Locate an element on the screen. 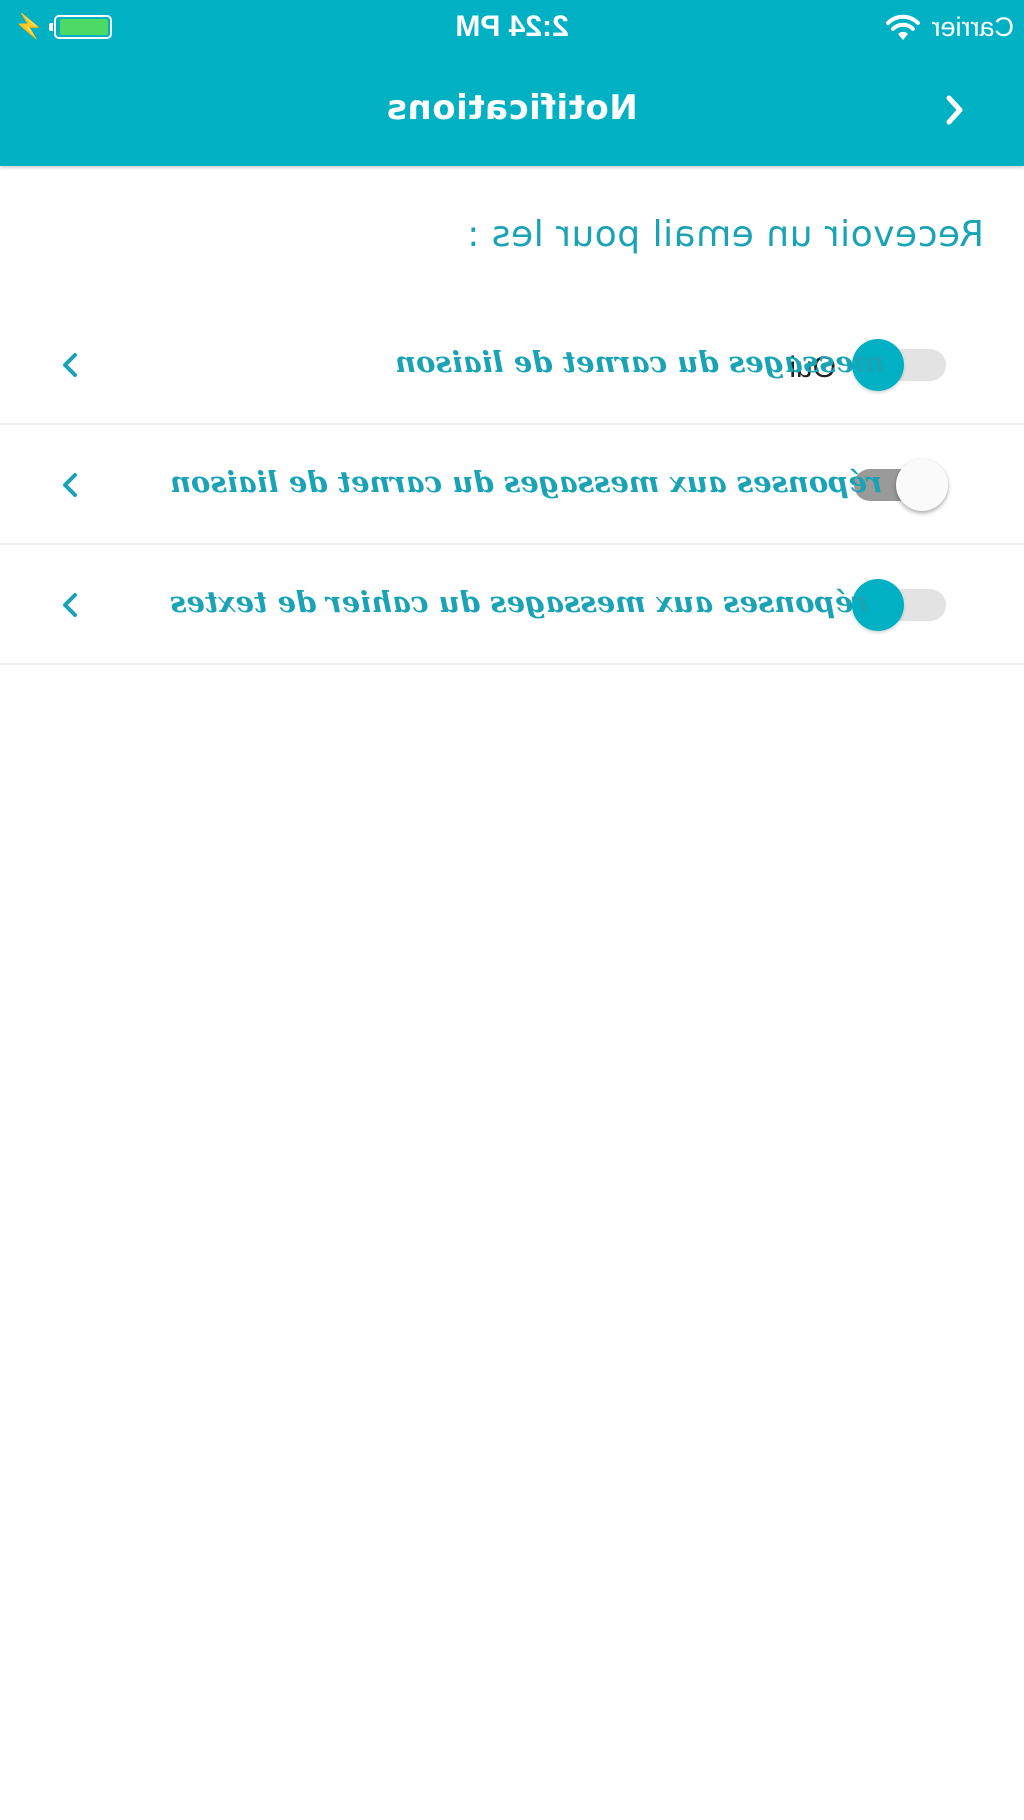 The image size is (1024, 1820). page-title: Notifications is located at coordinates (512, 108).